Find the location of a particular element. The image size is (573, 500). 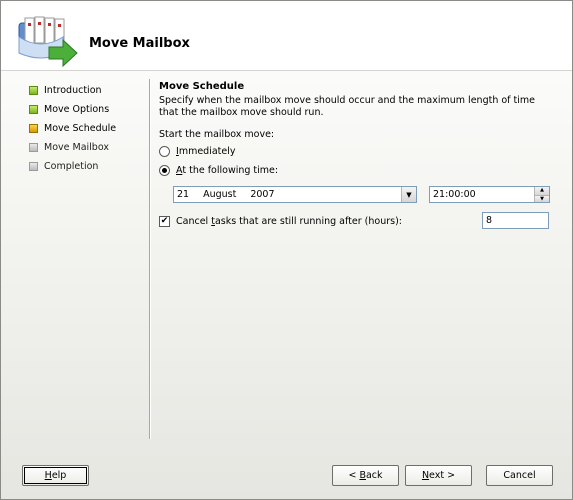

step-move-schedule: Move Schedule is located at coordinates (89, 128).